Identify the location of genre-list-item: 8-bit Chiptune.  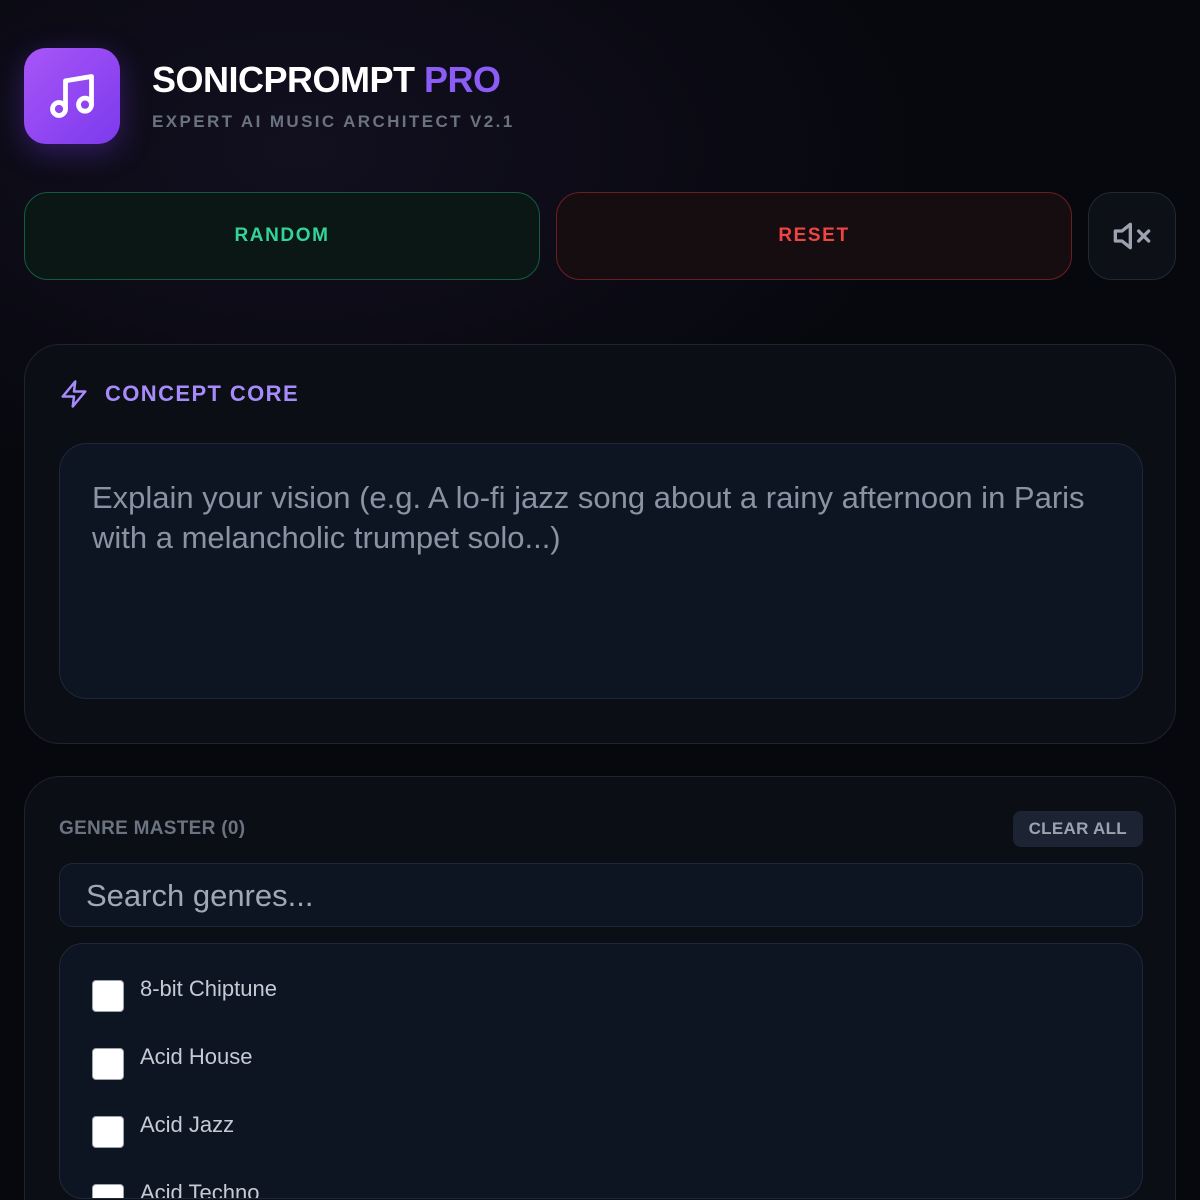
(184, 996).